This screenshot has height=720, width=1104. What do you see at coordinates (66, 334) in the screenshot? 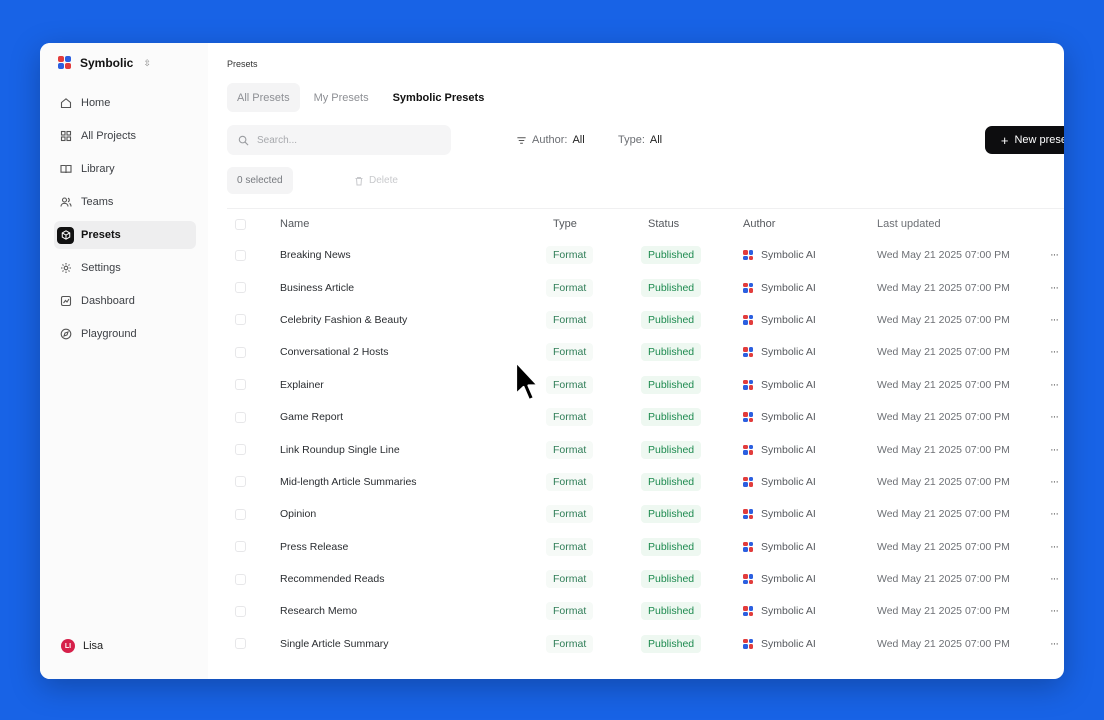
I see `compass-icon` at bounding box center [66, 334].